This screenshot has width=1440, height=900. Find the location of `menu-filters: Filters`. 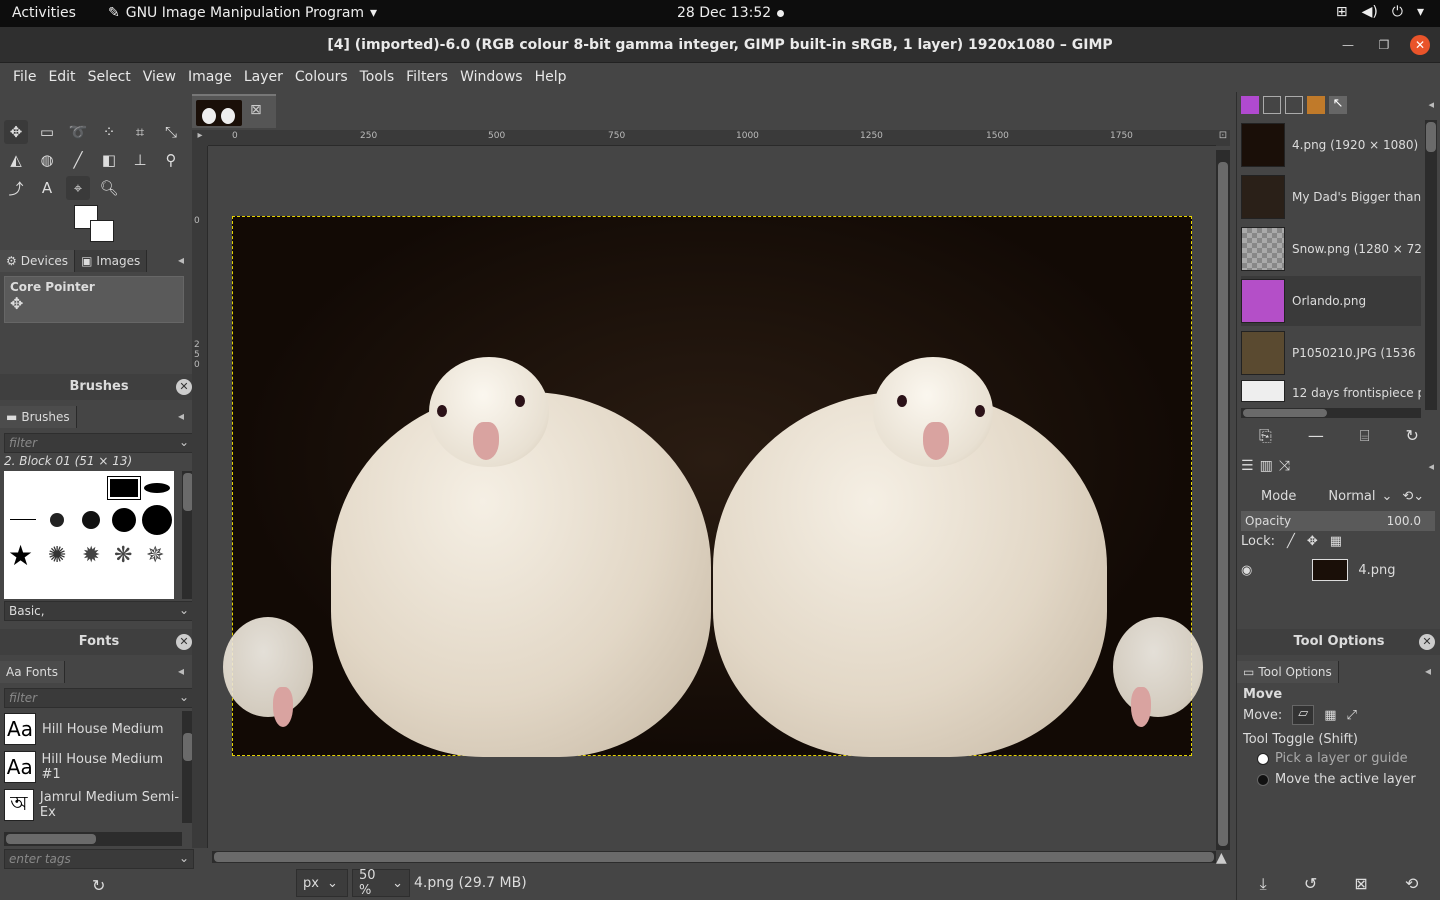

menu-filters: Filters is located at coordinates (427, 78).